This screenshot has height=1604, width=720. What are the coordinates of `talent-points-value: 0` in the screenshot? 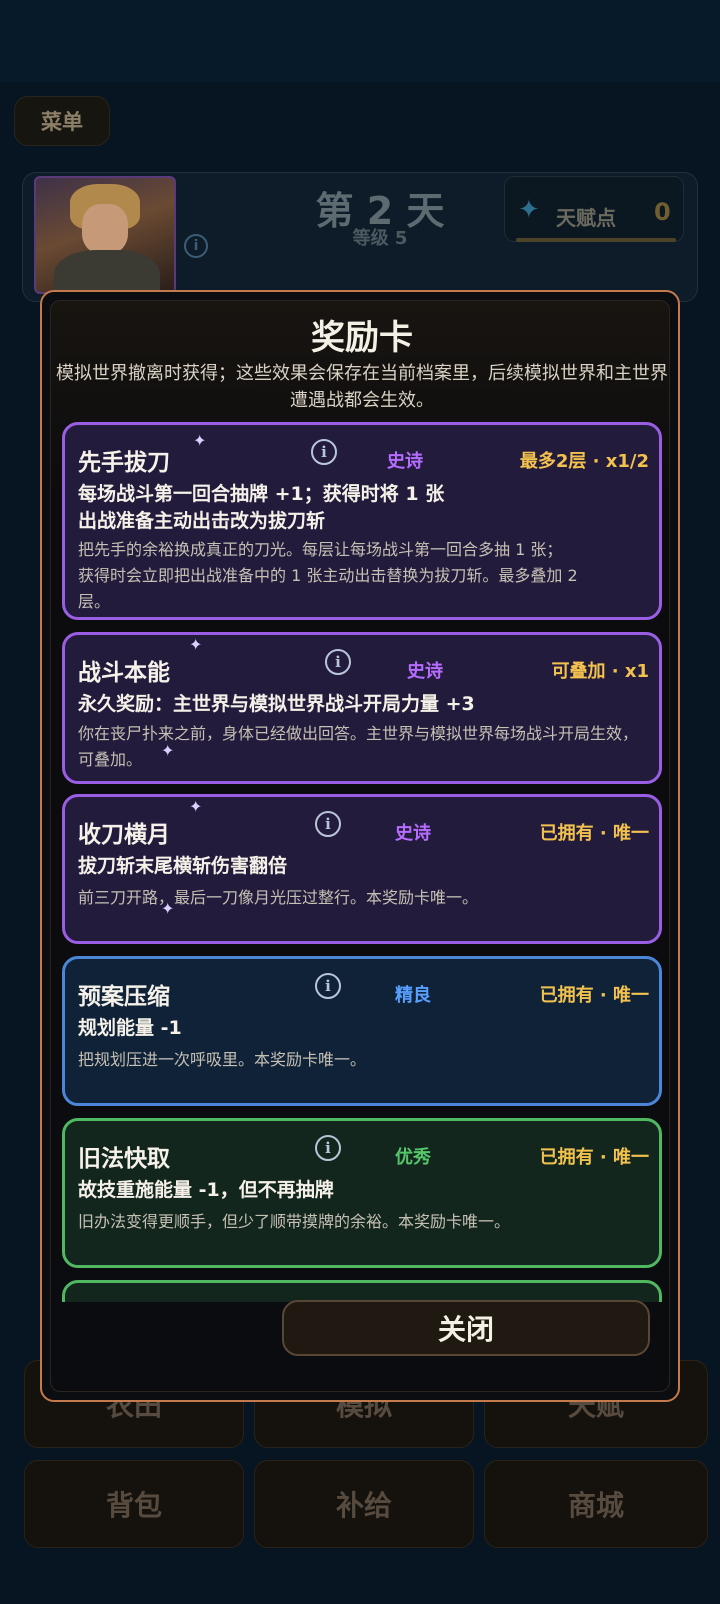 It's located at (662, 212).